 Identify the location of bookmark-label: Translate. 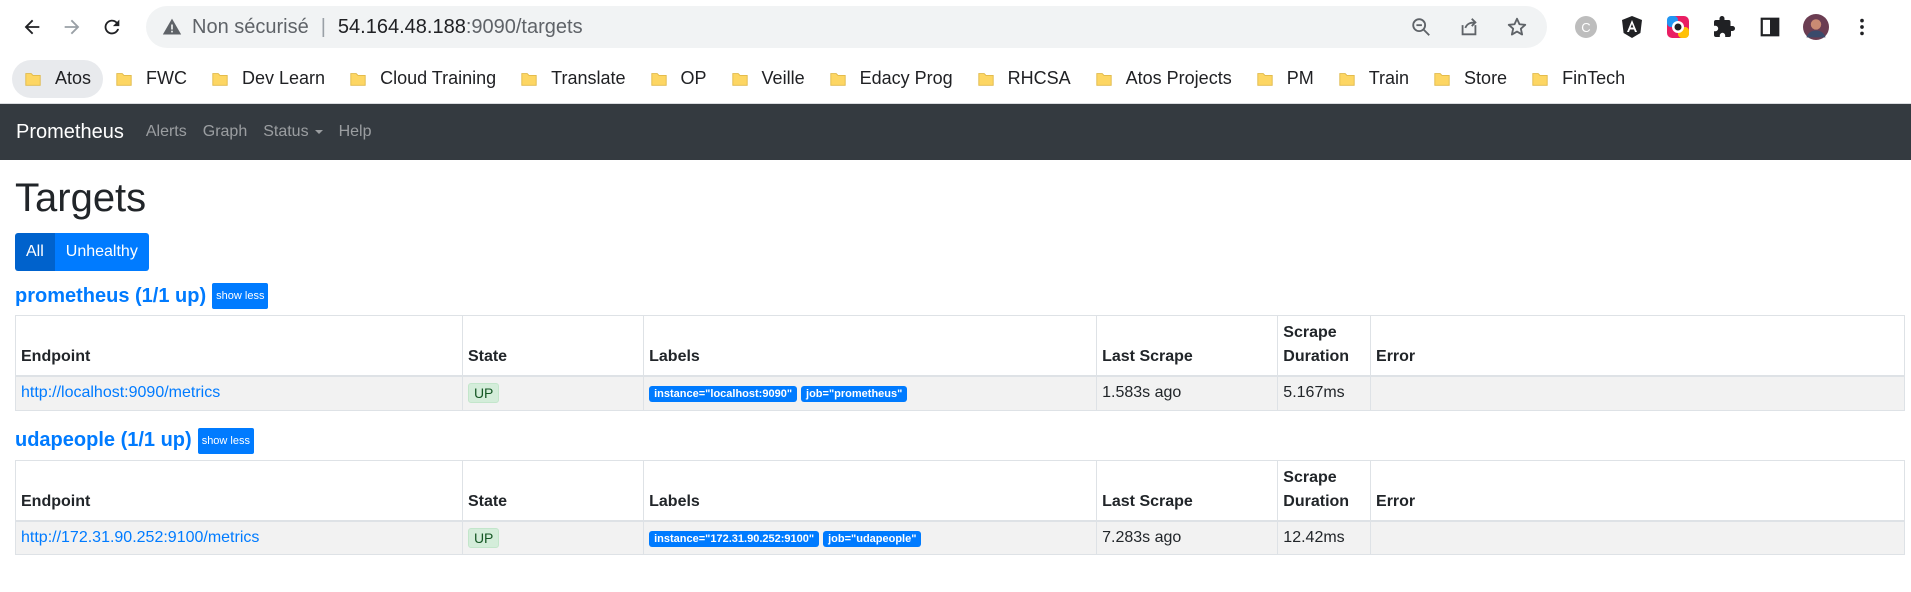
(588, 78).